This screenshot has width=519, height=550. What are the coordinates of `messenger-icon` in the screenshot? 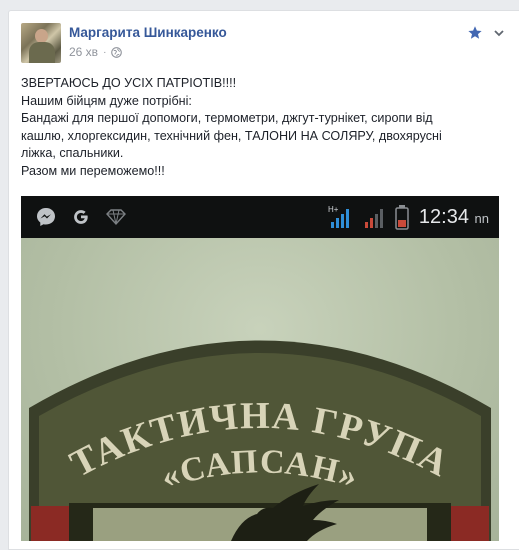 It's located at (46, 217).